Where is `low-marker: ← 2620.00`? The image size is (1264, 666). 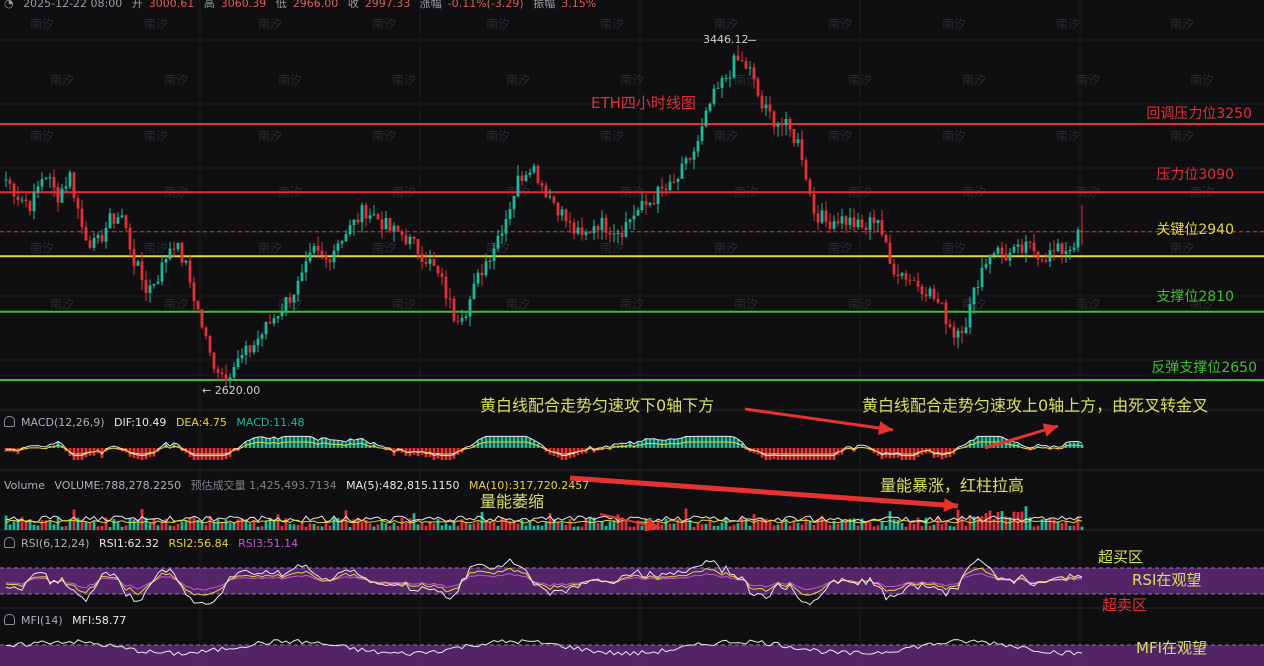
low-marker: ← 2620.00 is located at coordinates (231, 390).